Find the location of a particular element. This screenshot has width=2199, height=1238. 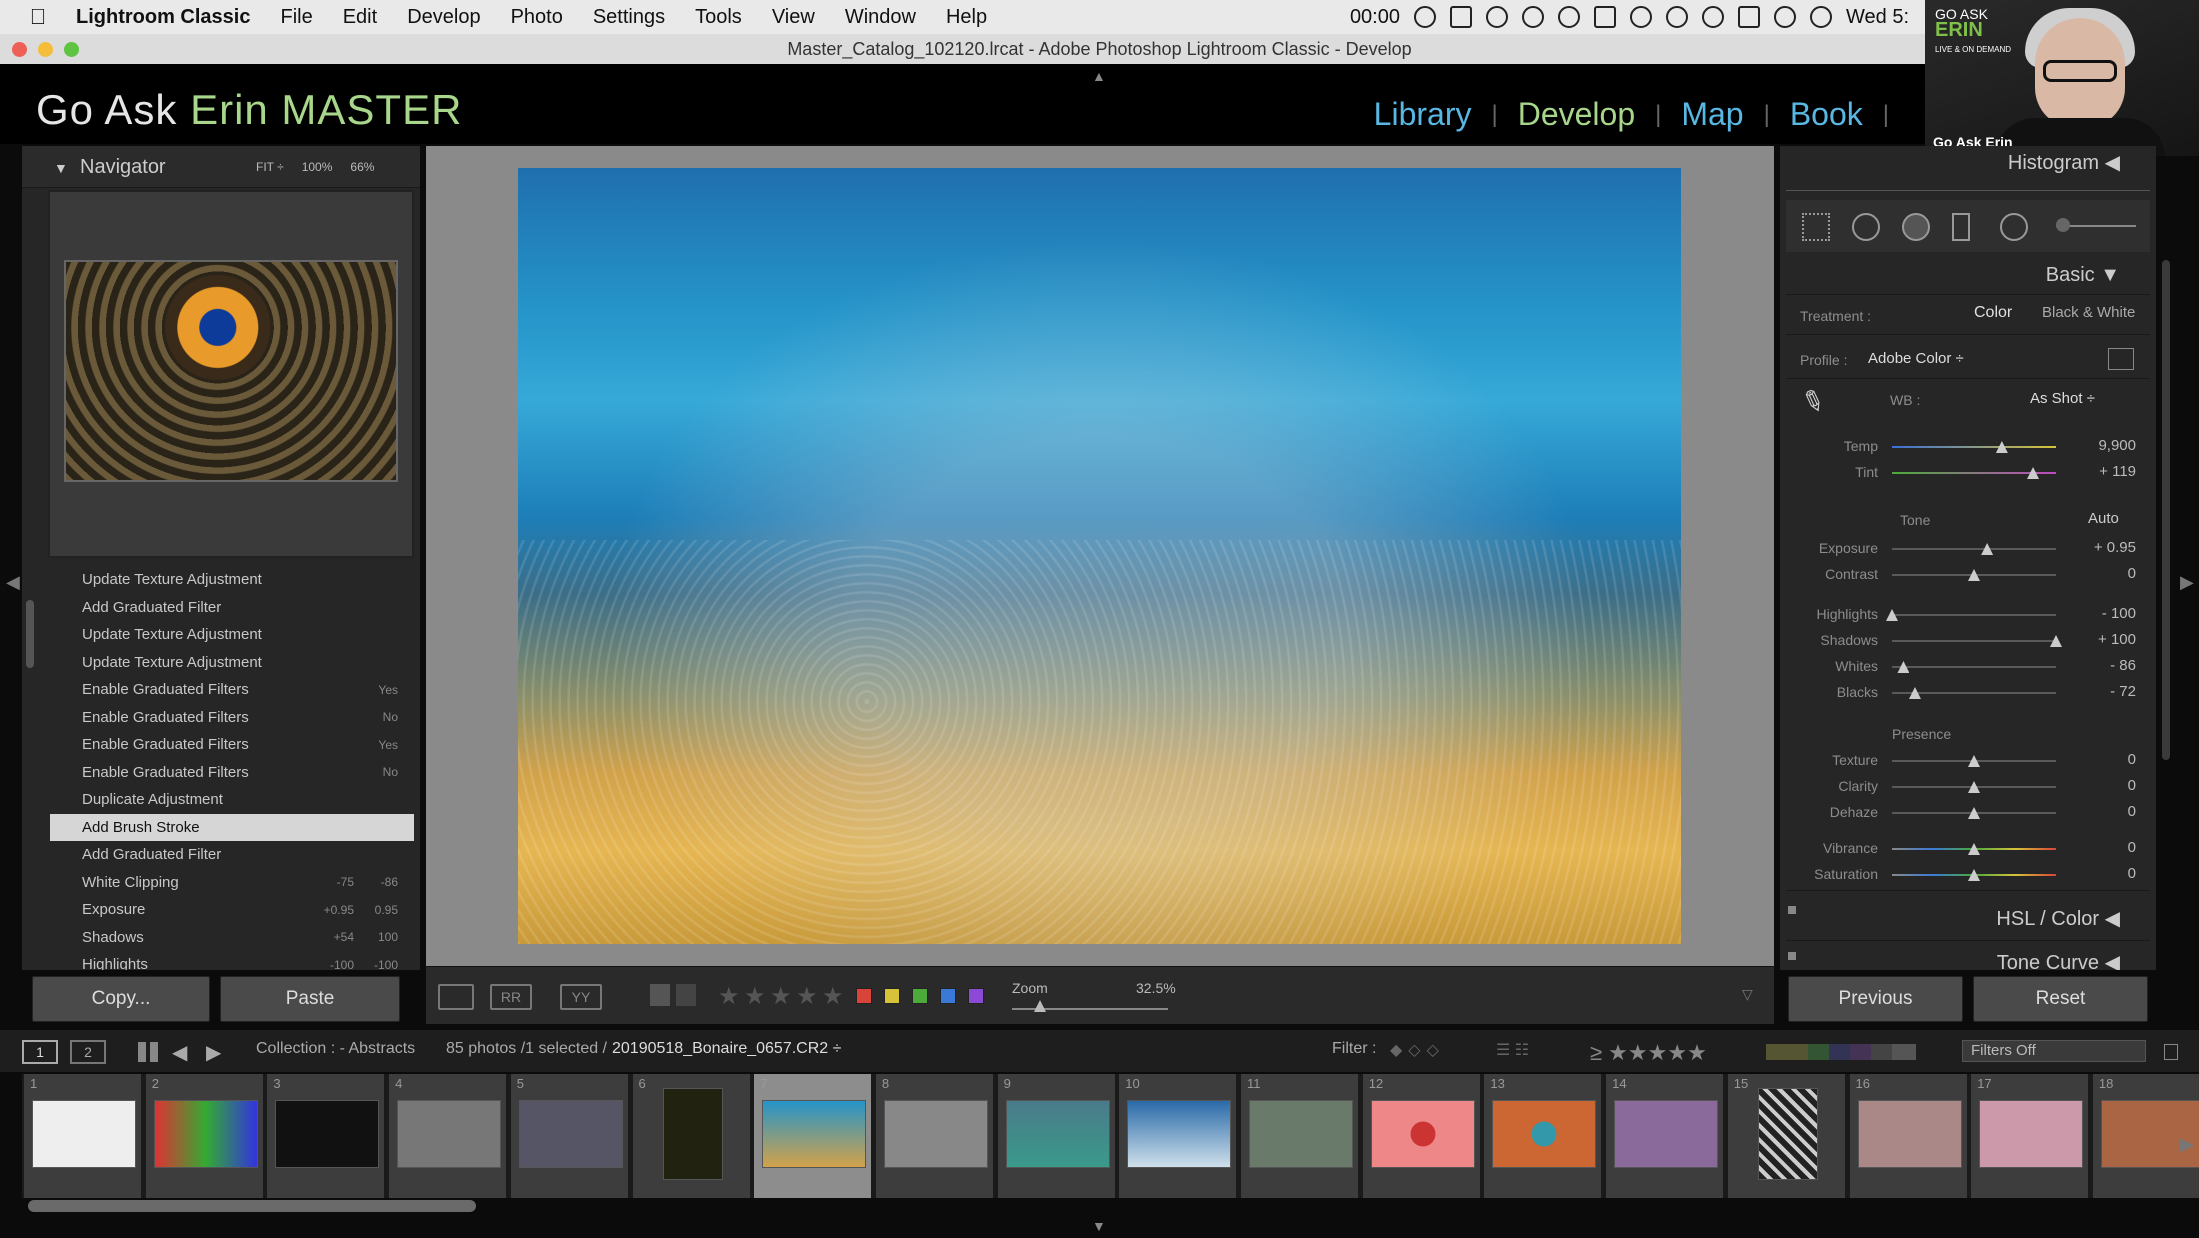

slider-value: - 86 is located at coordinates (2096, 665).